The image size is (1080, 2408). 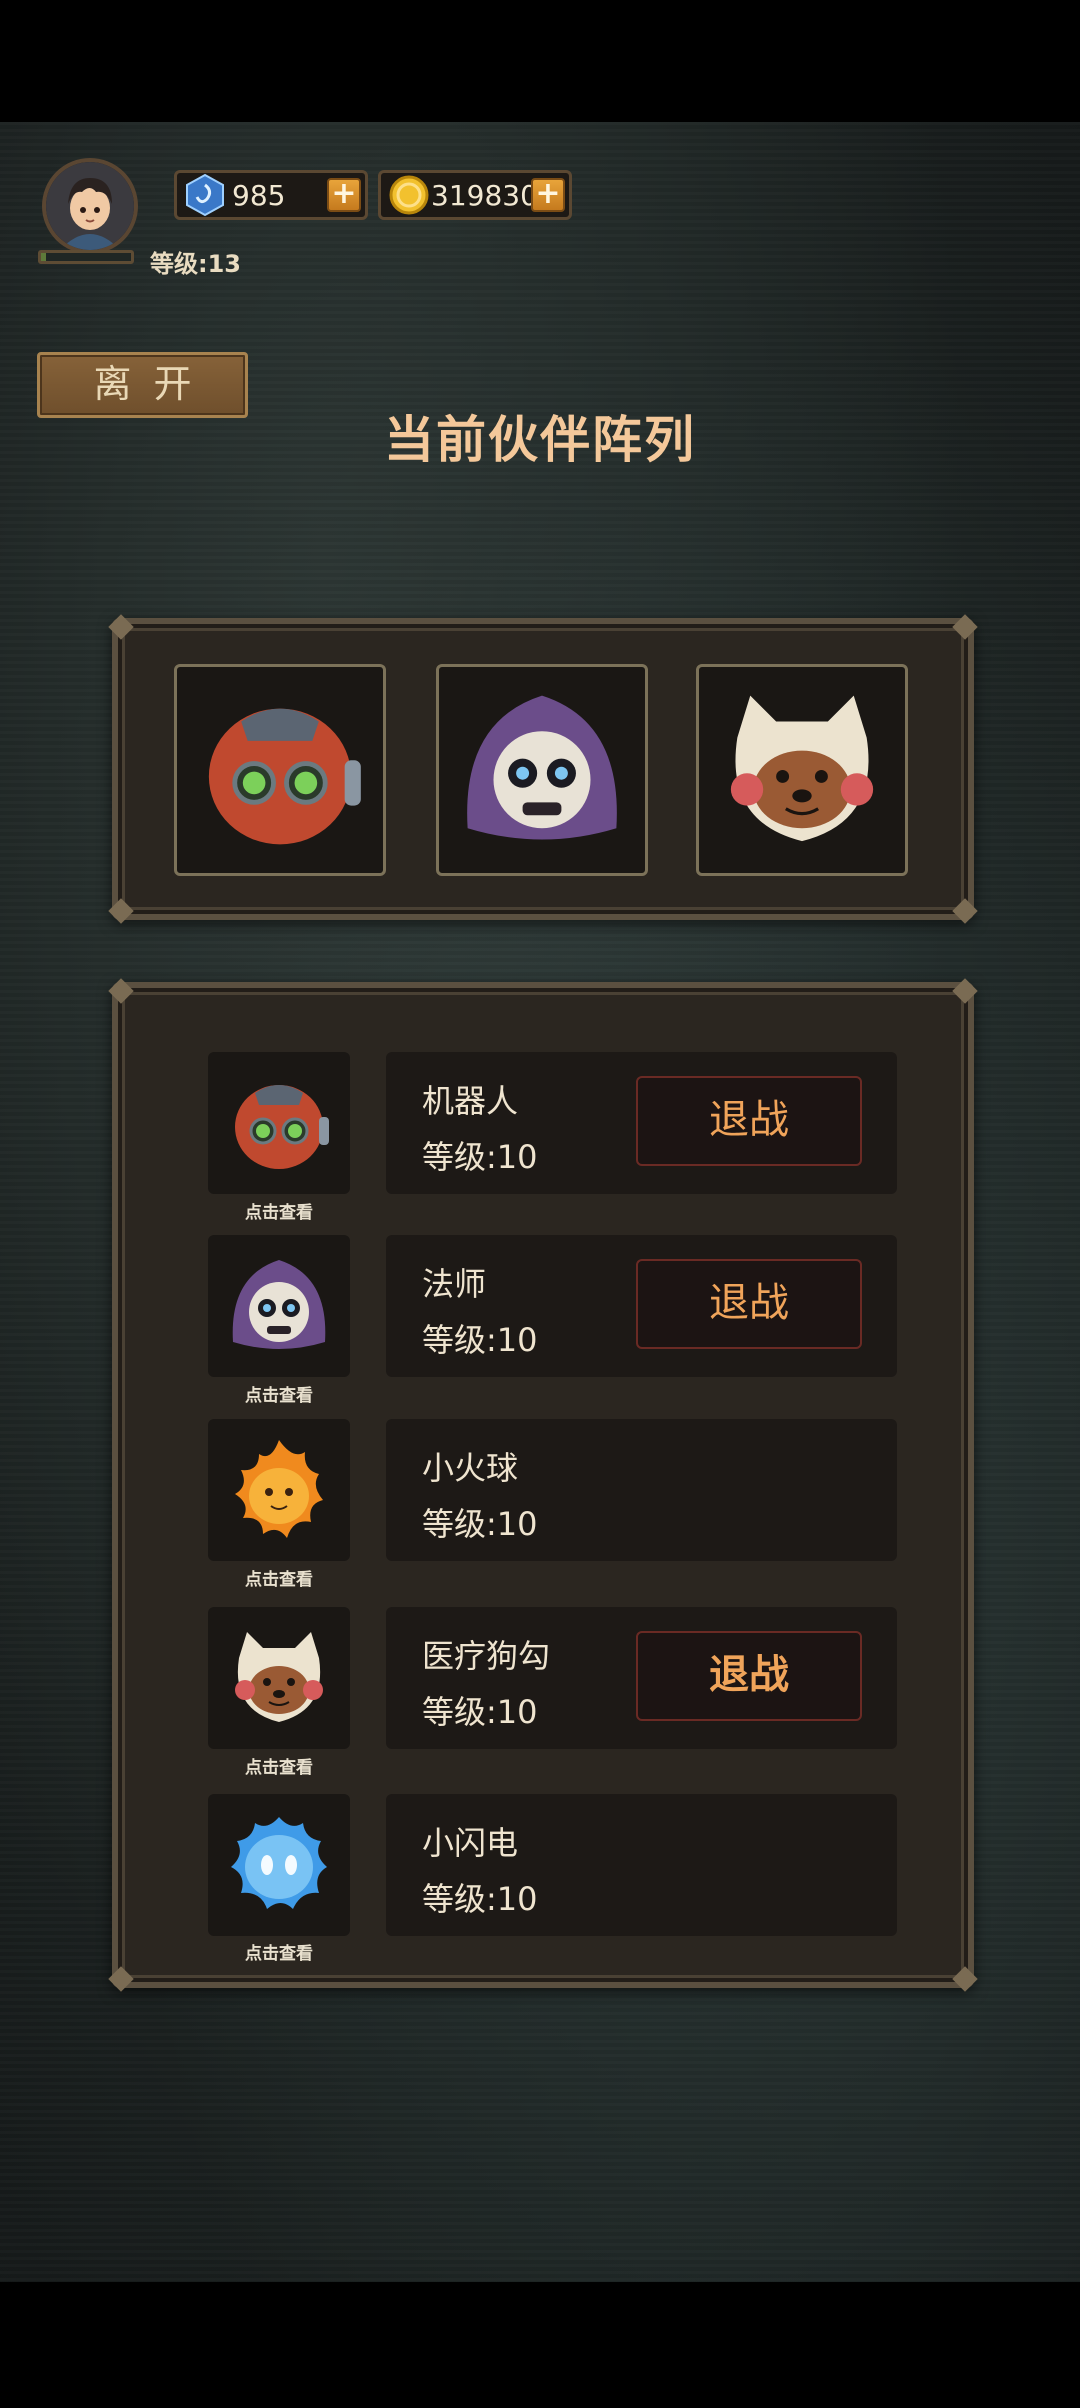 I want to click on gem-counter: 985 +, so click(x=271, y=195).